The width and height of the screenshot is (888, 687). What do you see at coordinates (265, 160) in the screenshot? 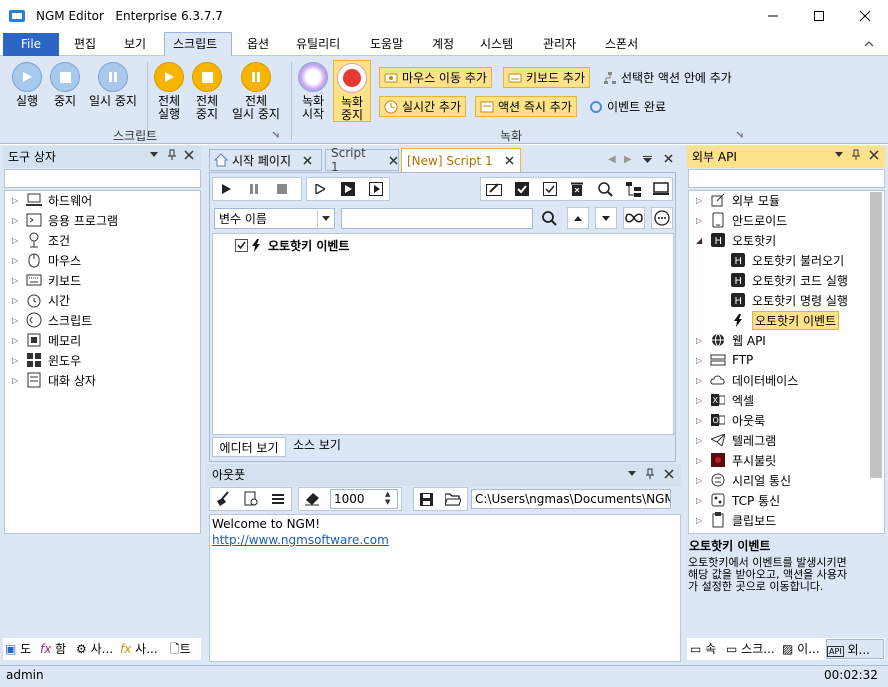
I see `tab-start-page: 시작 페이지` at bounding box center [265, 160].